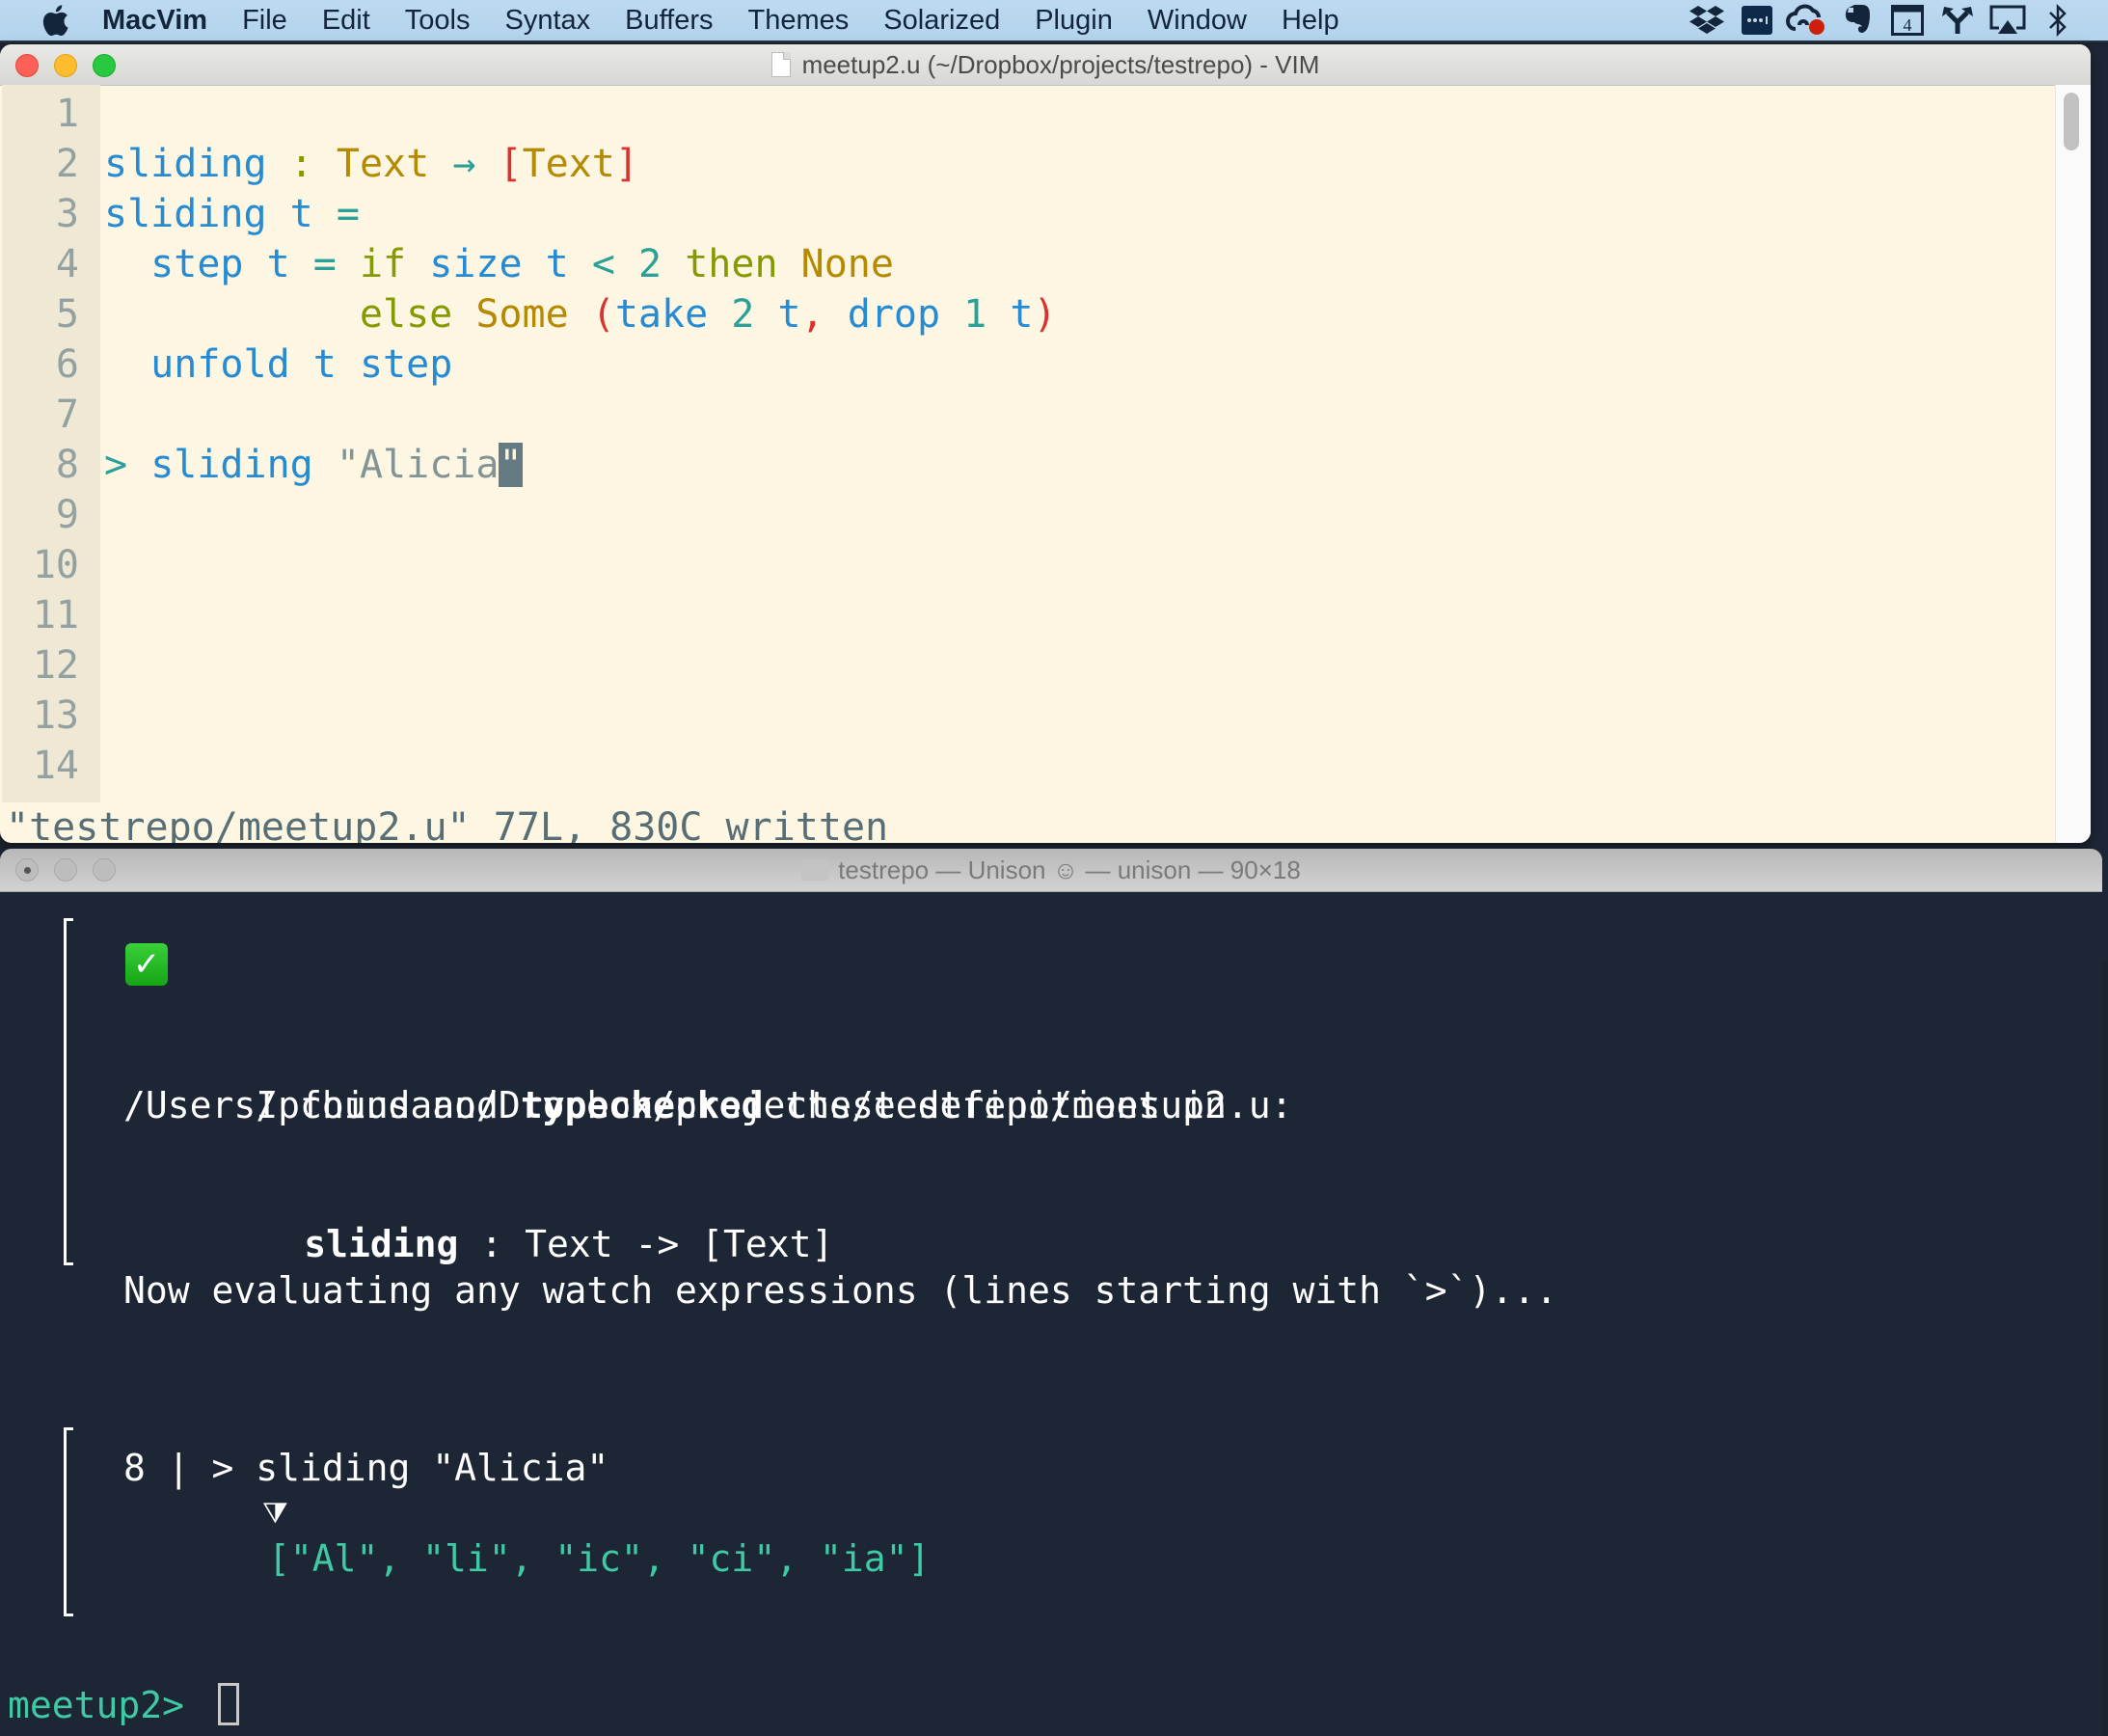 The height and width of the screenshot is (1736, 2108). Describe the element at coordinates (1045, 314) in the screenshot. I see `code-token: )` at that location.